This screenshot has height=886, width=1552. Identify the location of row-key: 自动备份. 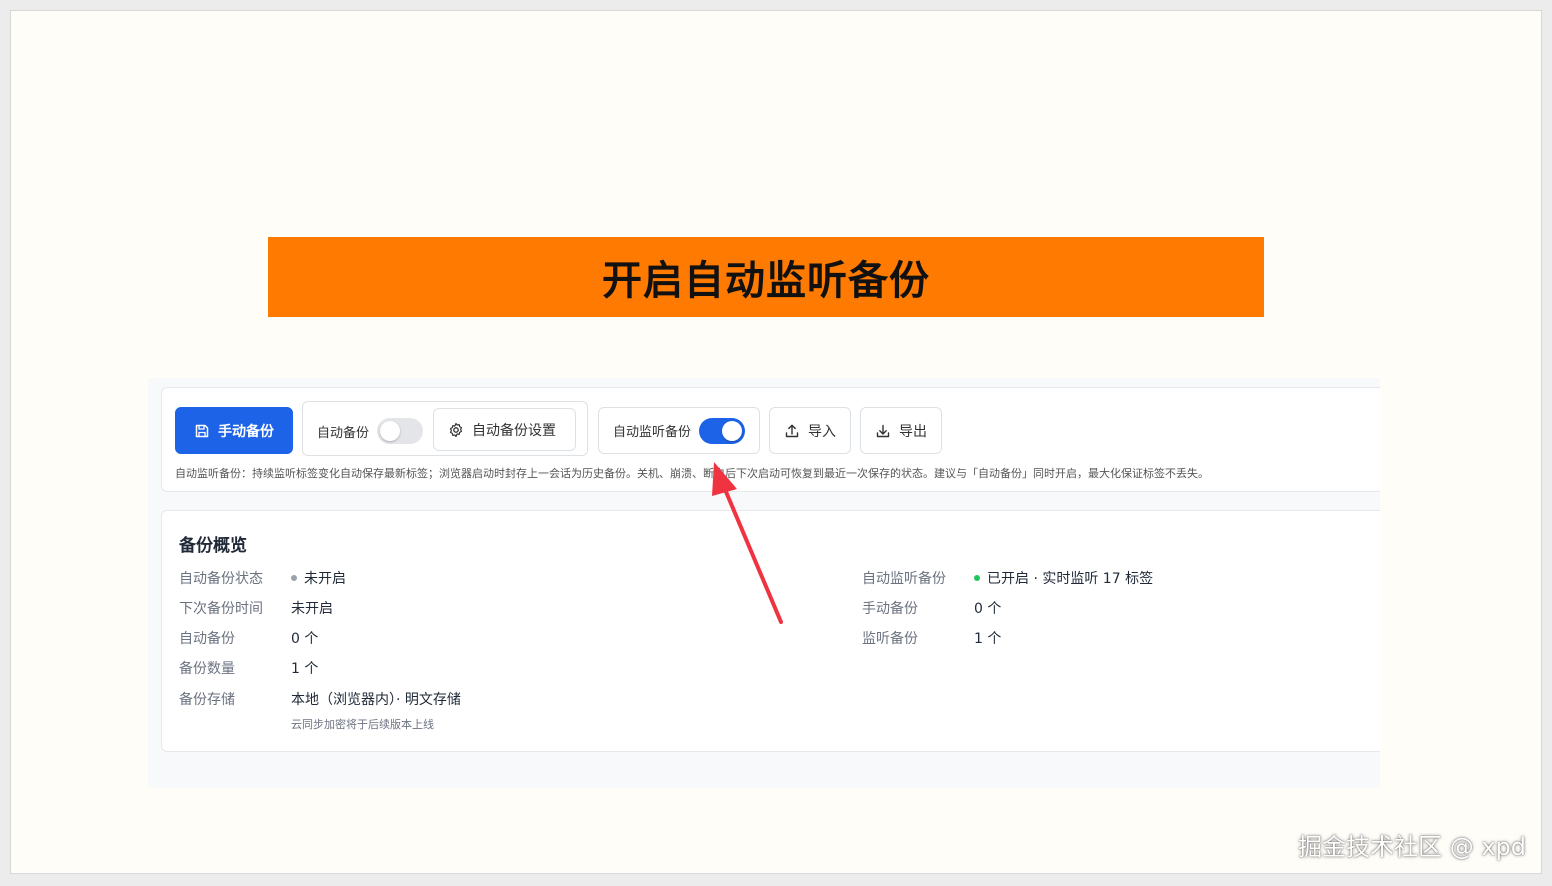
(207, 639).